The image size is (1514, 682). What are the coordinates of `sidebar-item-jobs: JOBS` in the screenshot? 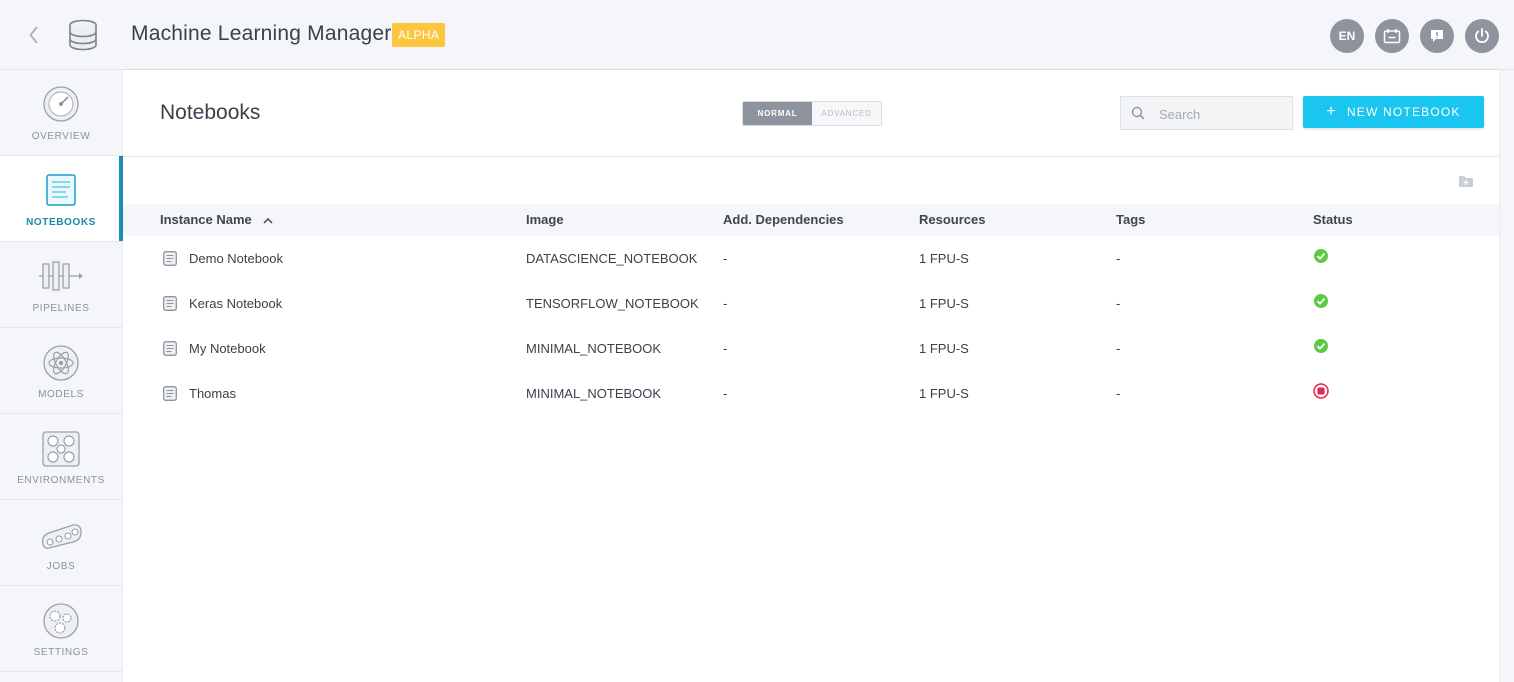 It's located at (61, 543).